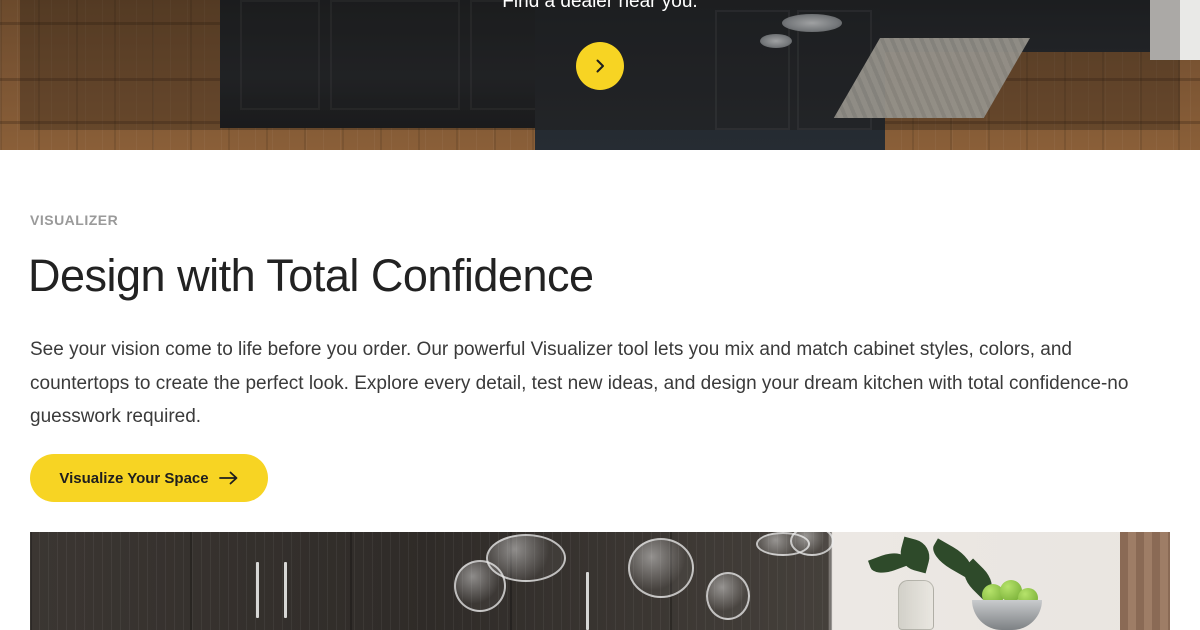 The height and width of the screenshot is (630, 1200). Describe the element at coordinates (228, 478) in the screenshot. I see `arrow-right-icon` at that location.